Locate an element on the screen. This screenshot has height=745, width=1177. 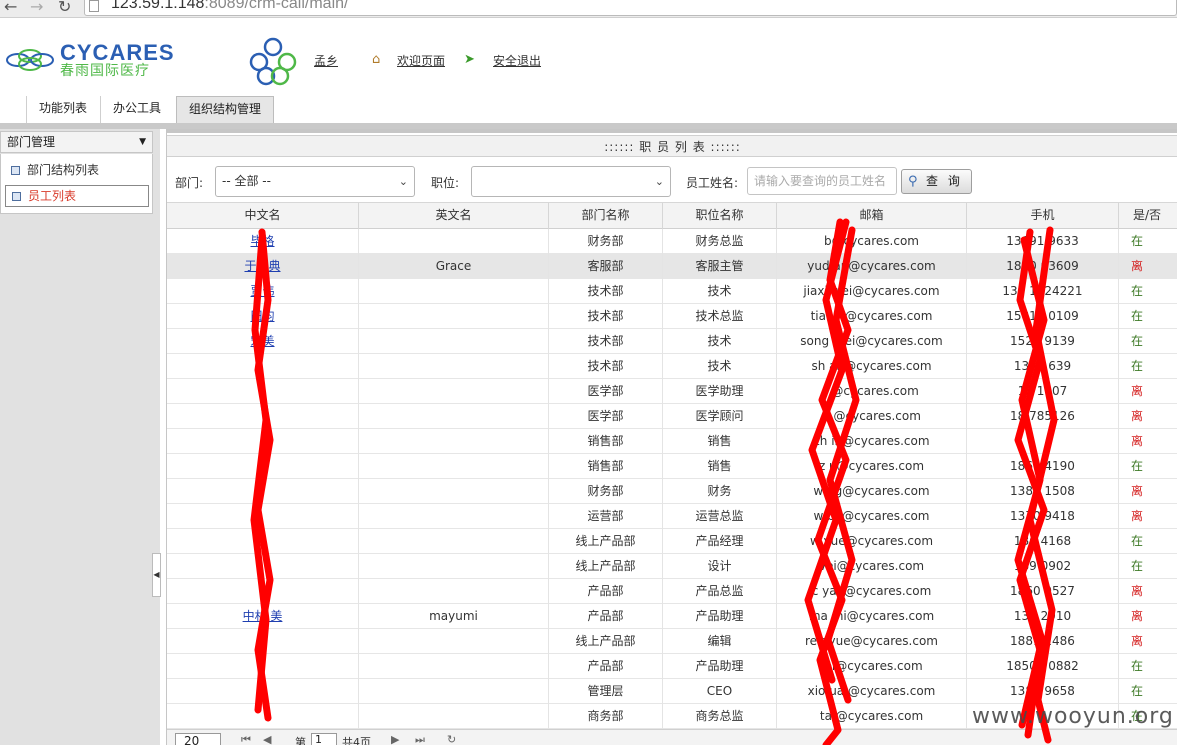
table-row: 销售部 销售 zh in@cycares.com 离 is located at coordinates (672, 441).